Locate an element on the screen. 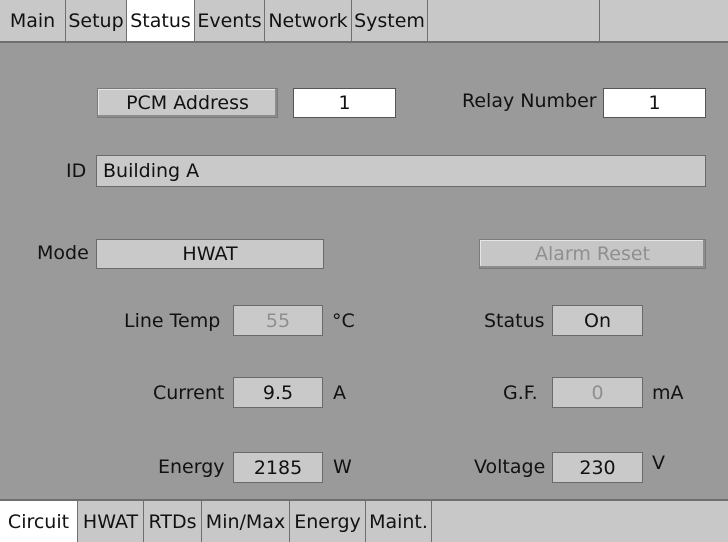 The width and height of the screenshot is (728, 542). line-temp-field: 55 is located at coordinates (278, 320).